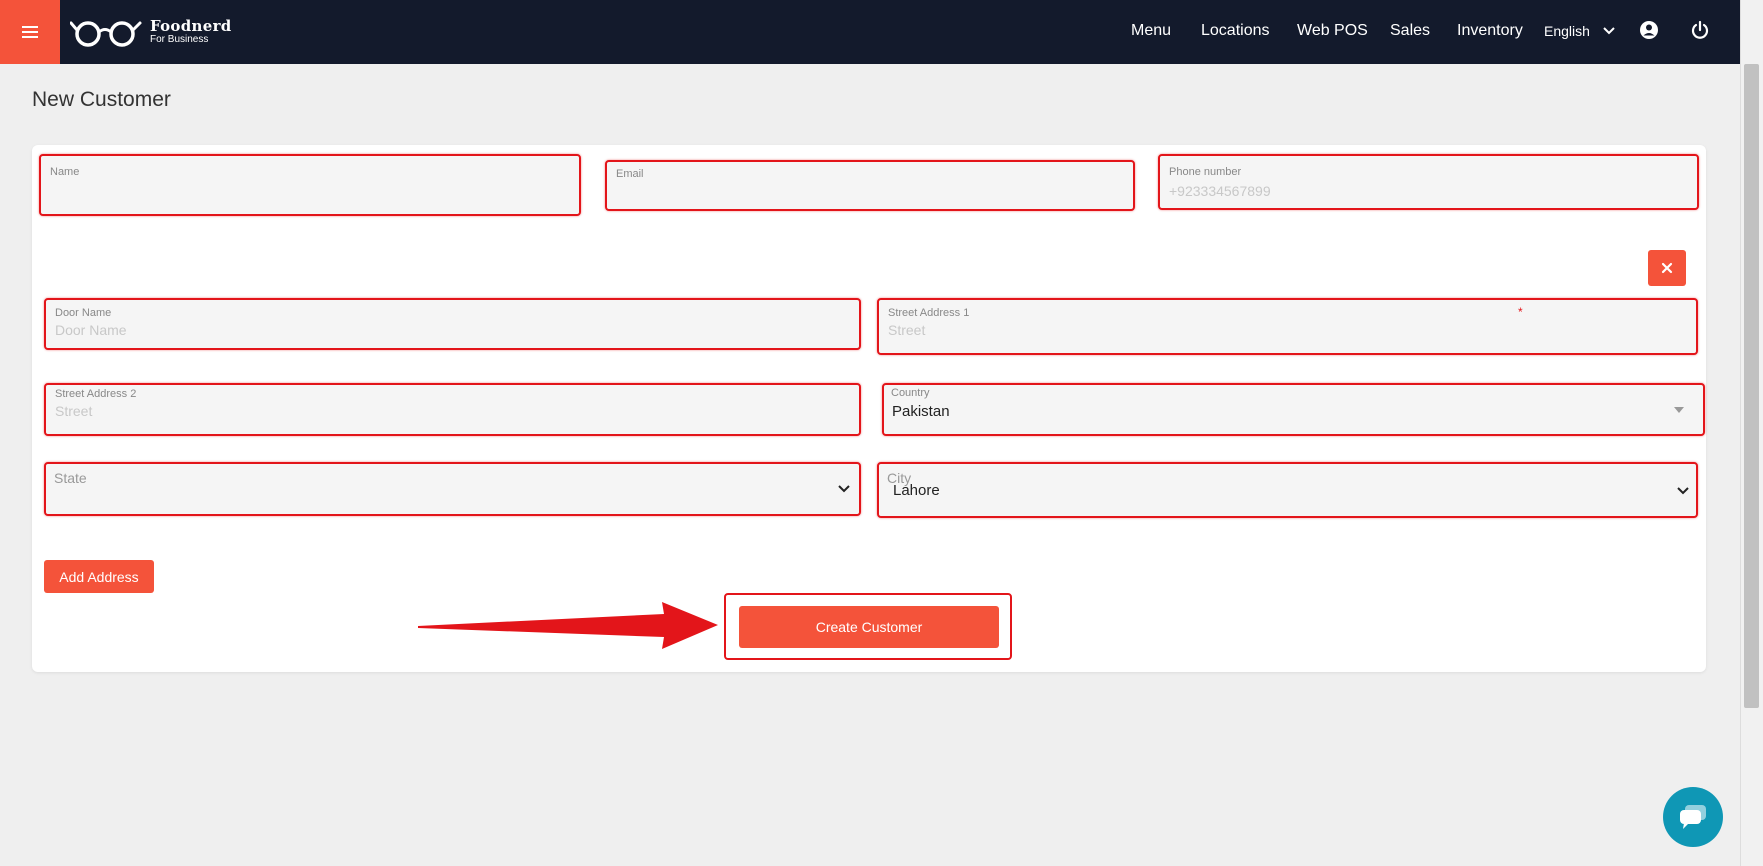  Describe the element at coordinates (452, 324) in the screenshot. I see `door-name-field: Door Name Door Name` at that location.